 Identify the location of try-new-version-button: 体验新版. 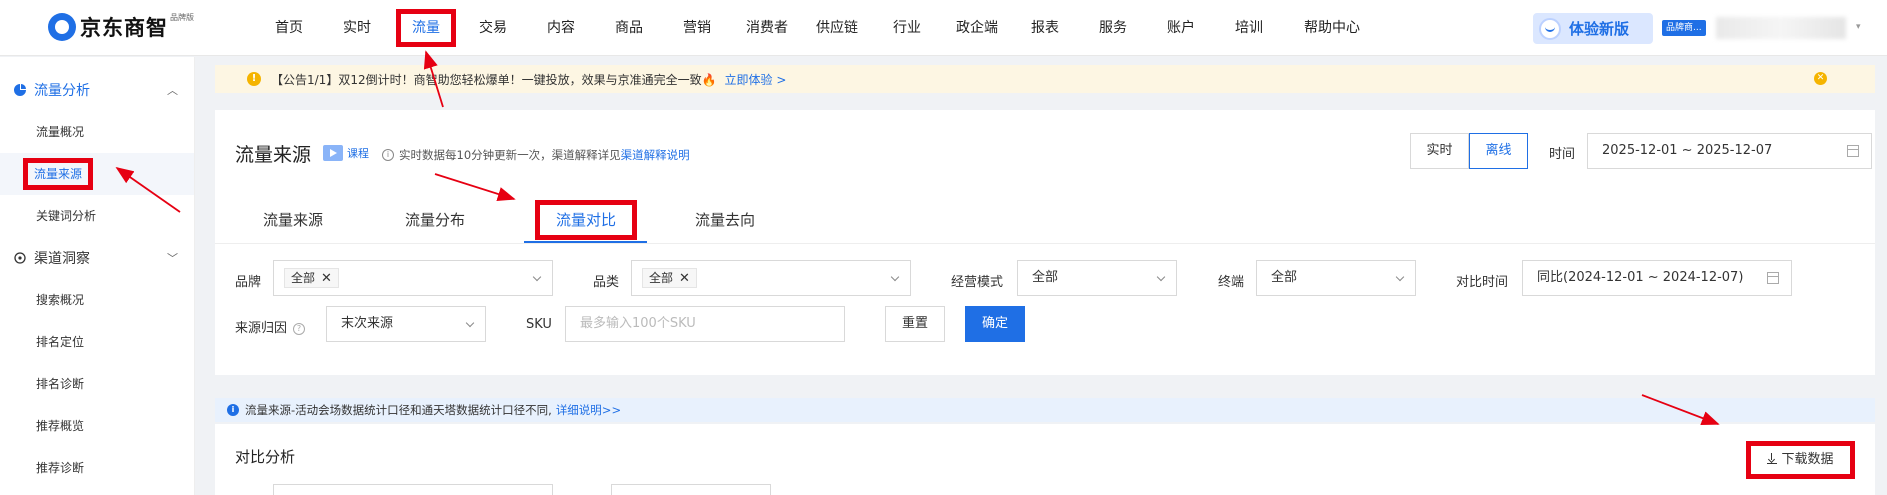
(1593, 28).